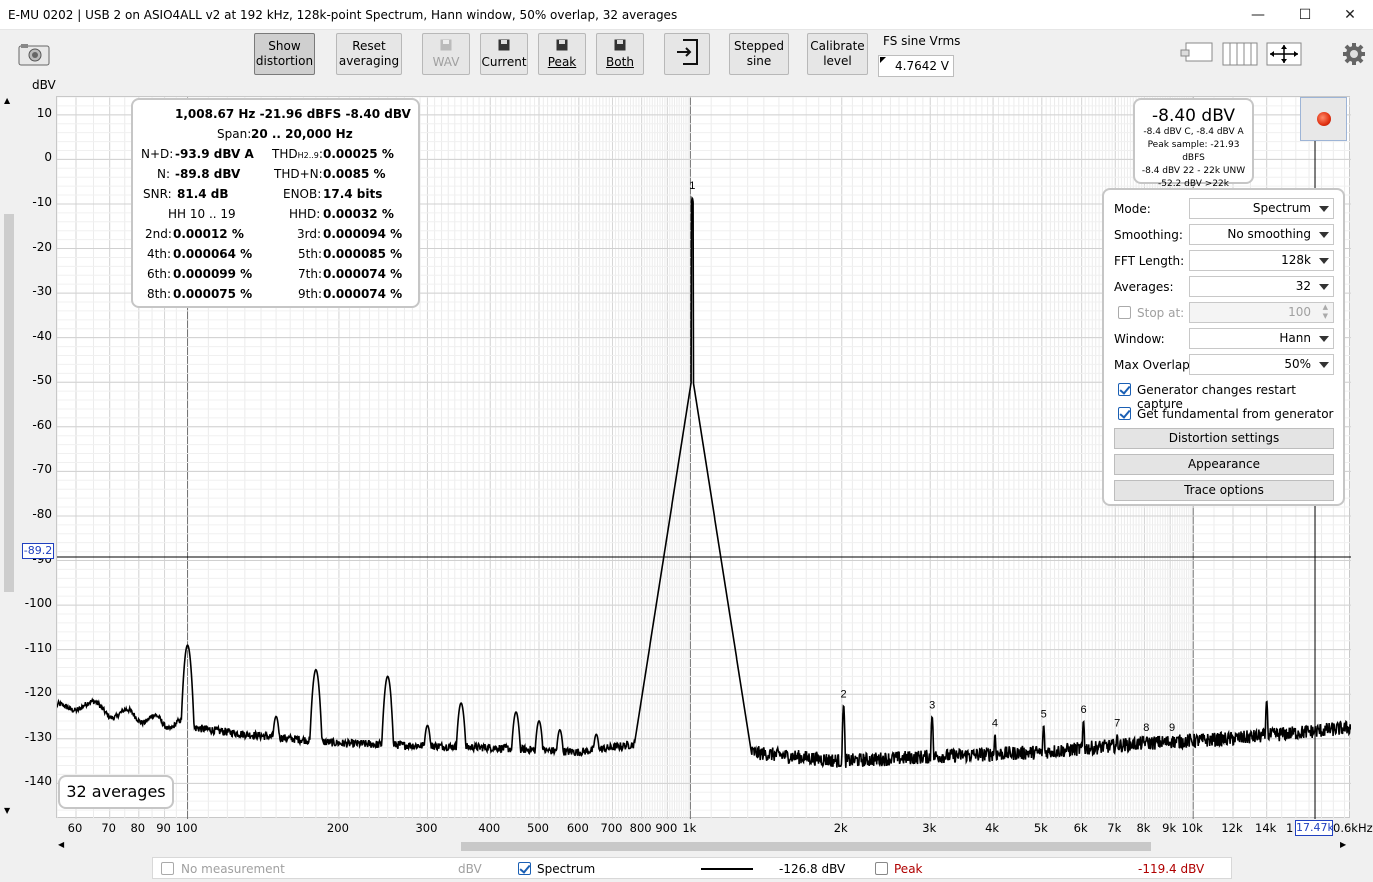 Image resolution: width=1373 pixels, height=882 pixels. What do you see at coordinates (1193, 171) in the screenshot?
I see `unweighted-readout: -8.4 dBV 22 - 22k UNW` at bounding box center [1193, 171].